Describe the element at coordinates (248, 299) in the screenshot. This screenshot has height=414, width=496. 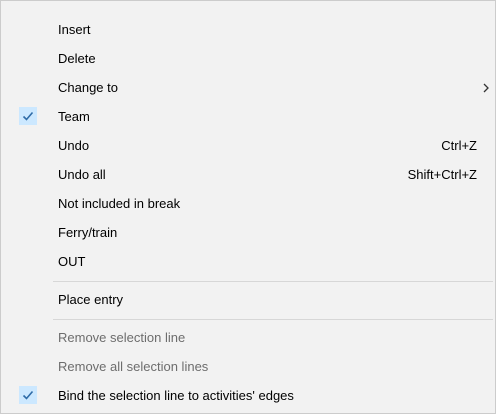
I see `menu-item-place-entry: Place entry` at that location.